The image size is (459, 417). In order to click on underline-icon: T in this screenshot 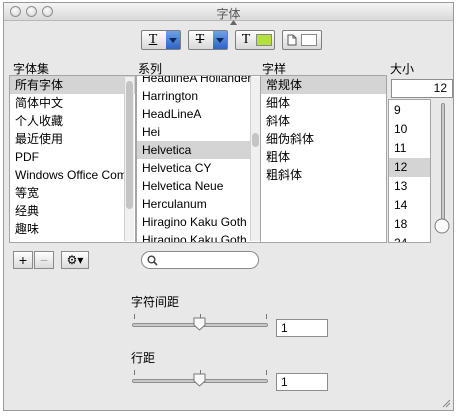, I will do `click(153, 39)`.